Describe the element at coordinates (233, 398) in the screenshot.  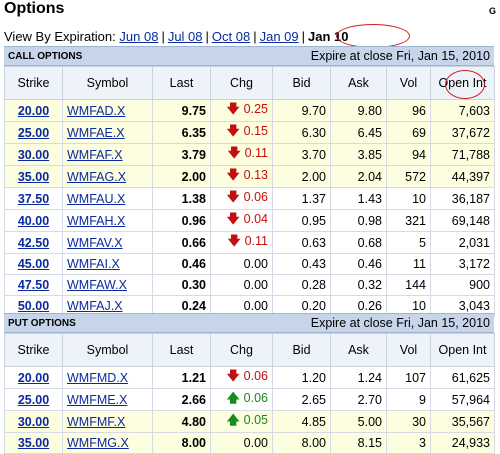
I see `up-arrow-icon: 🡅` at that location.